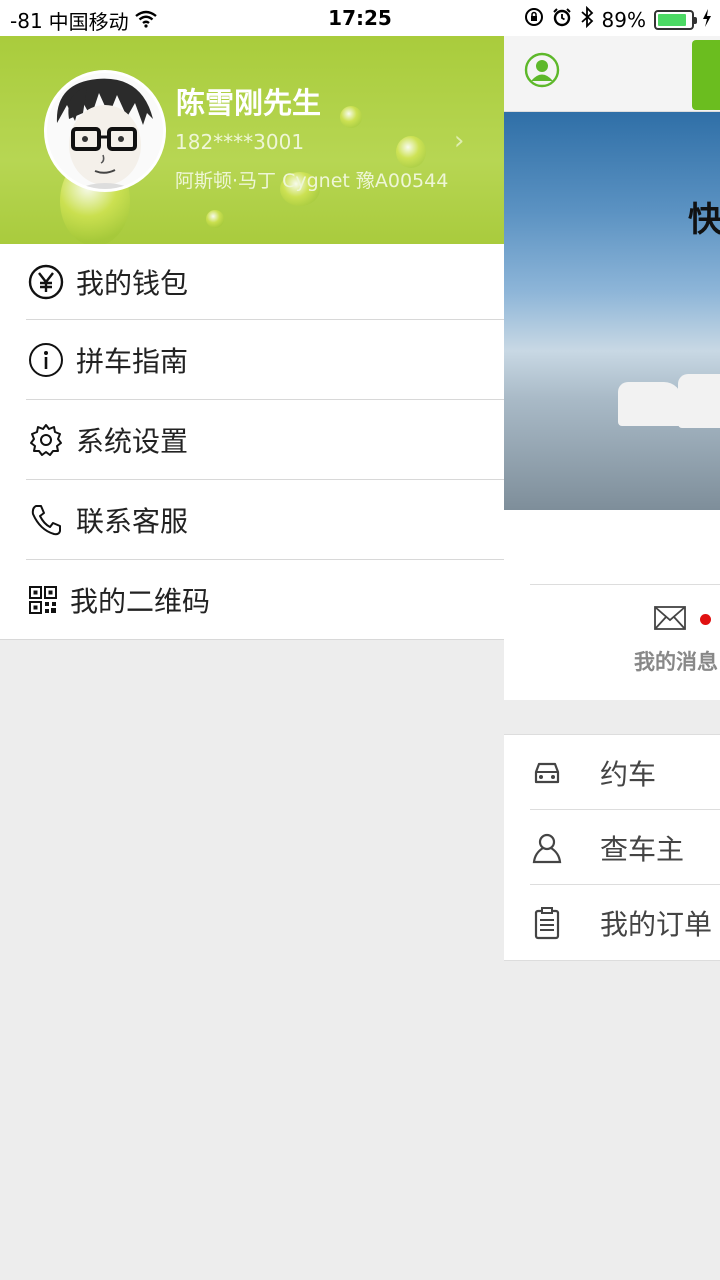  Describe the element at coordinates (249, 103) in the screenshot. I see `user-name: 陈雪刚先生` at that location.